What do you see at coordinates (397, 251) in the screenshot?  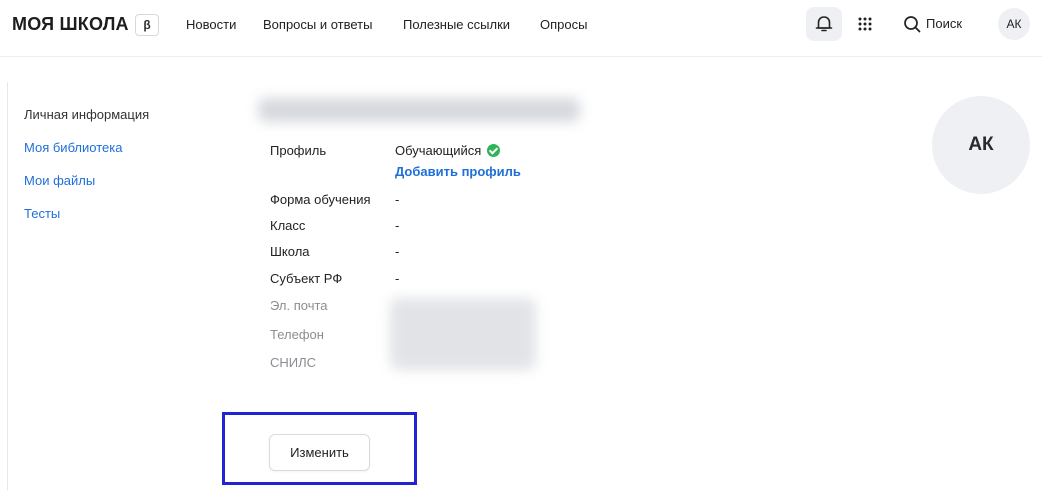 I see `field-value-school: -` at bounding box center [397, 251].